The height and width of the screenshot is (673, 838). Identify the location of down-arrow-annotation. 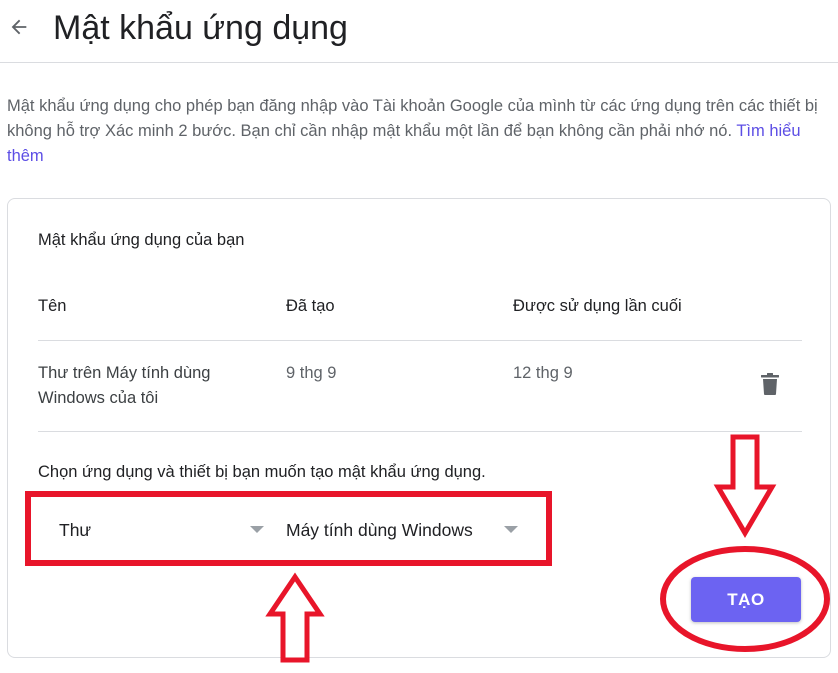
(745, 486).